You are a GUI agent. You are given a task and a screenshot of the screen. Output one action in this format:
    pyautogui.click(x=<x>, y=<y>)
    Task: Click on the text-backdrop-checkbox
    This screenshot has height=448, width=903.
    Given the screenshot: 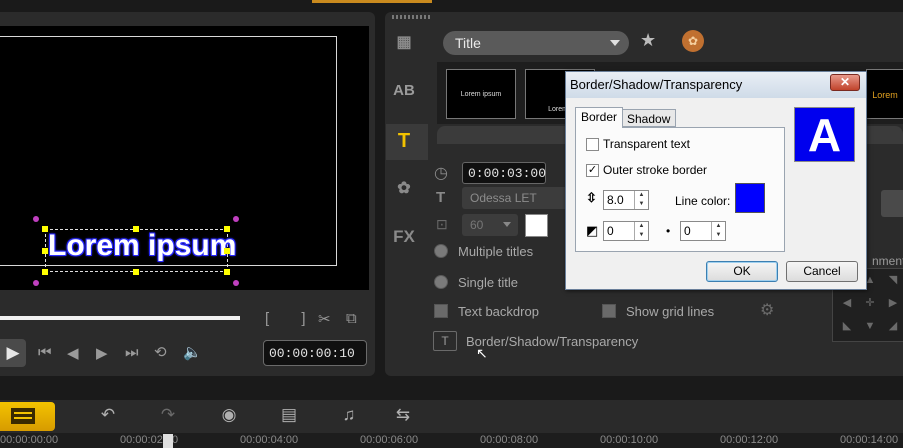 What is the action you would take?
    pyautogui.click(x=441, y=311)
    